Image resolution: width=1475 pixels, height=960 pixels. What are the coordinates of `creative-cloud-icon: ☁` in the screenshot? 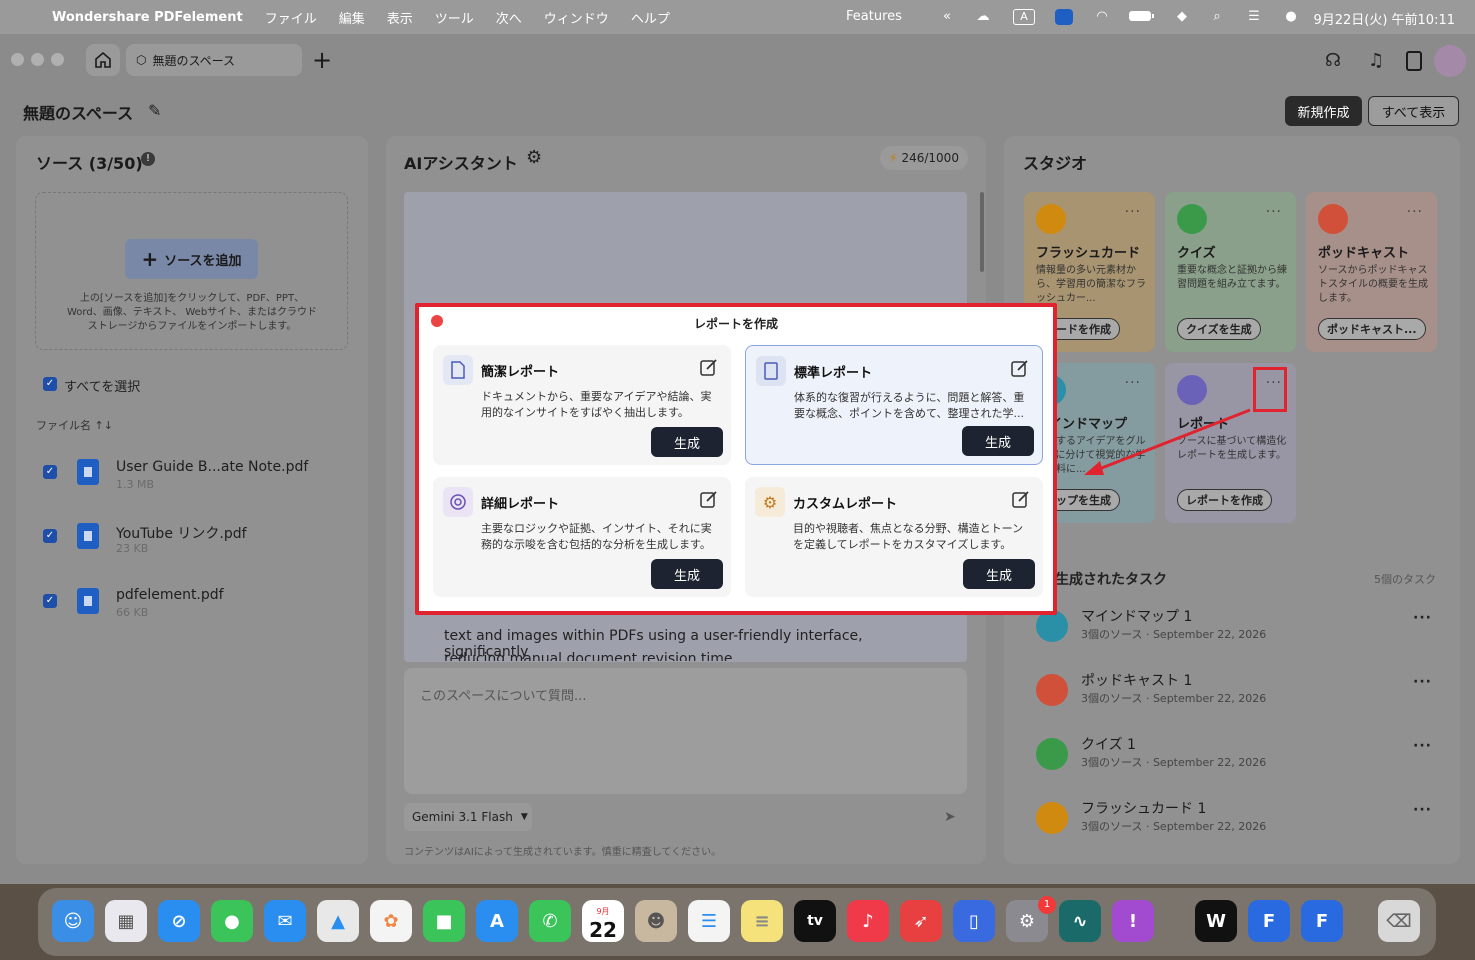 It's located at (983, 17).